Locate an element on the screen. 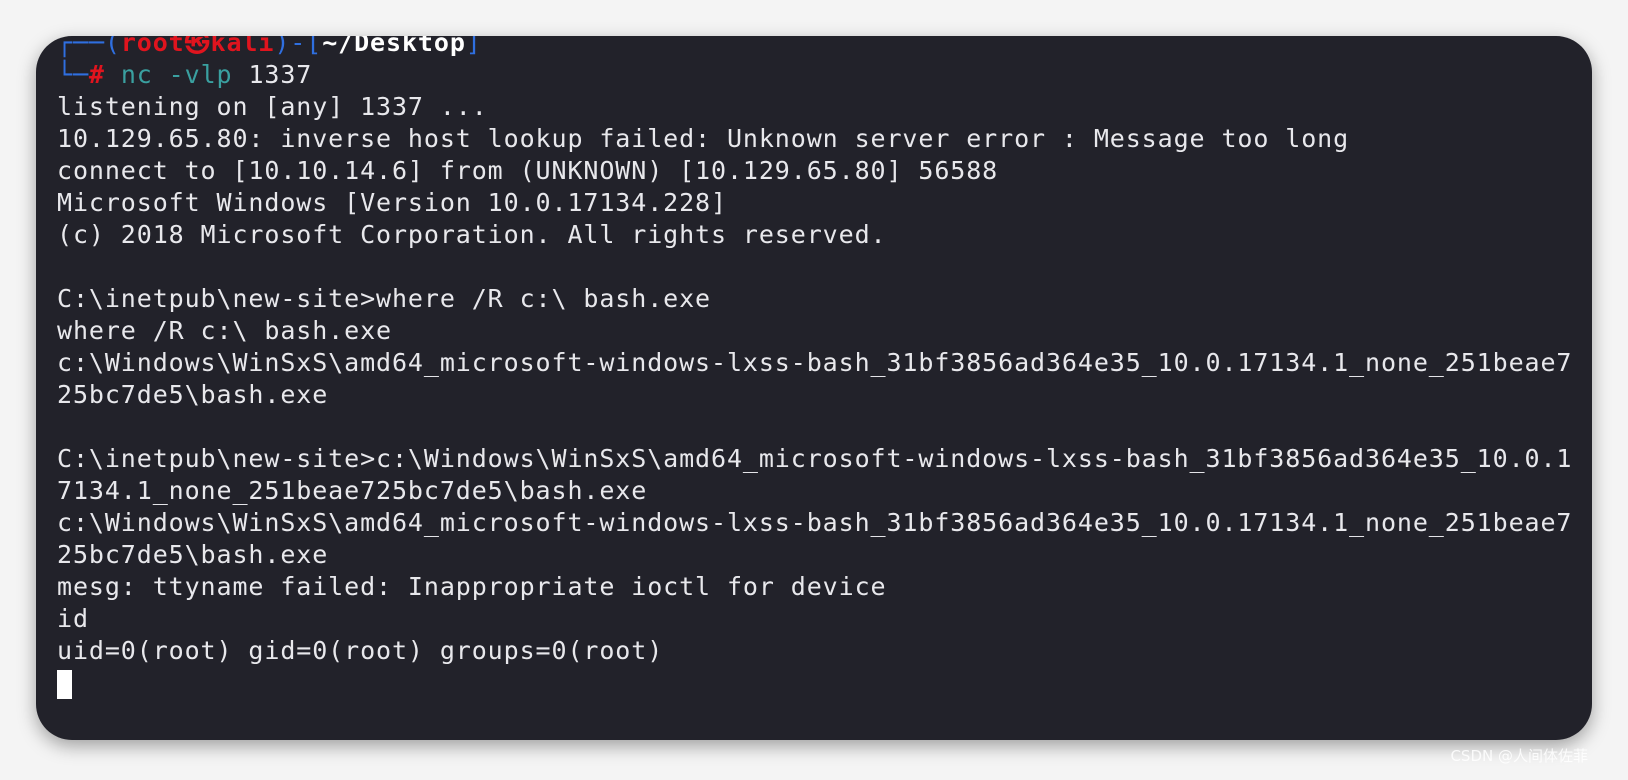 The height and width of the screenshot is (780, 1628). prompt-host: kali is located at coordinates (242, 46).